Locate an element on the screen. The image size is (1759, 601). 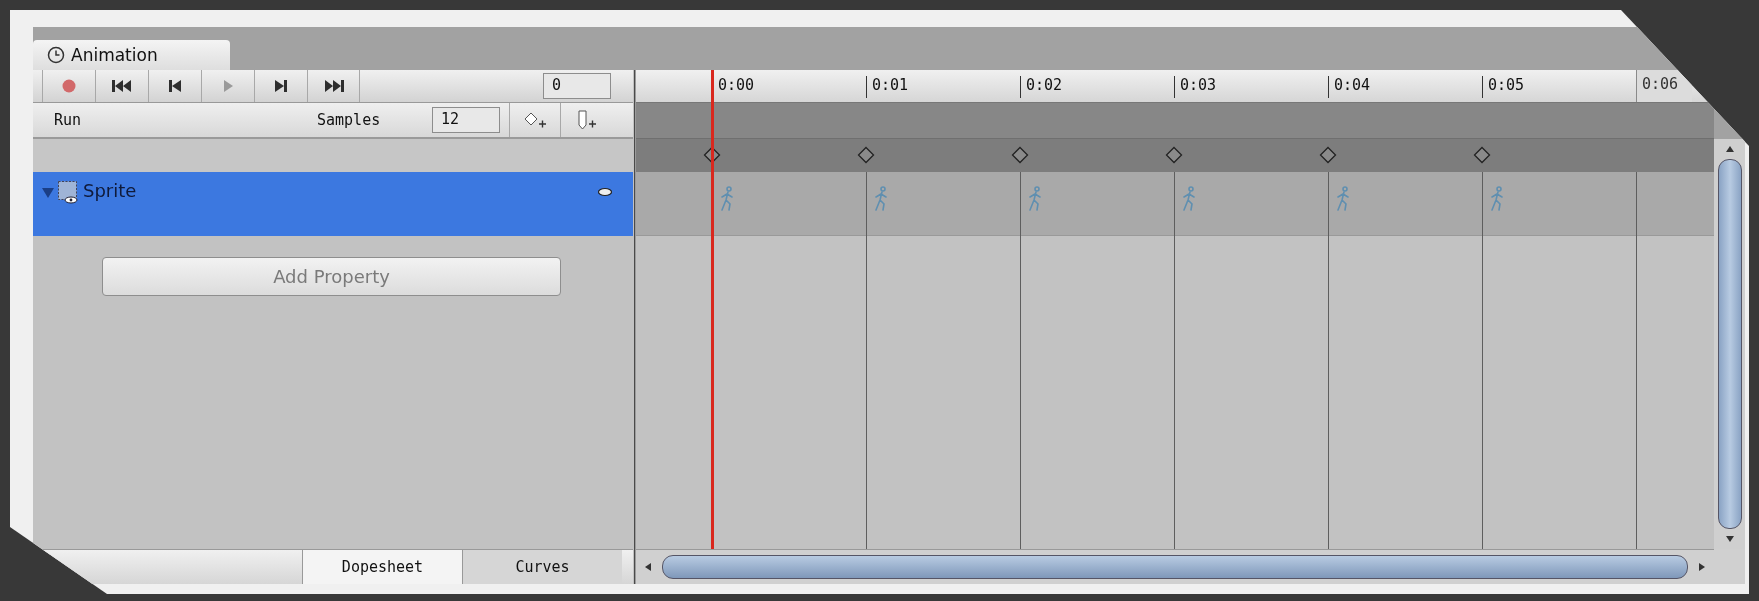
time-label: 0:03 is located at coordinates (1197, 87).